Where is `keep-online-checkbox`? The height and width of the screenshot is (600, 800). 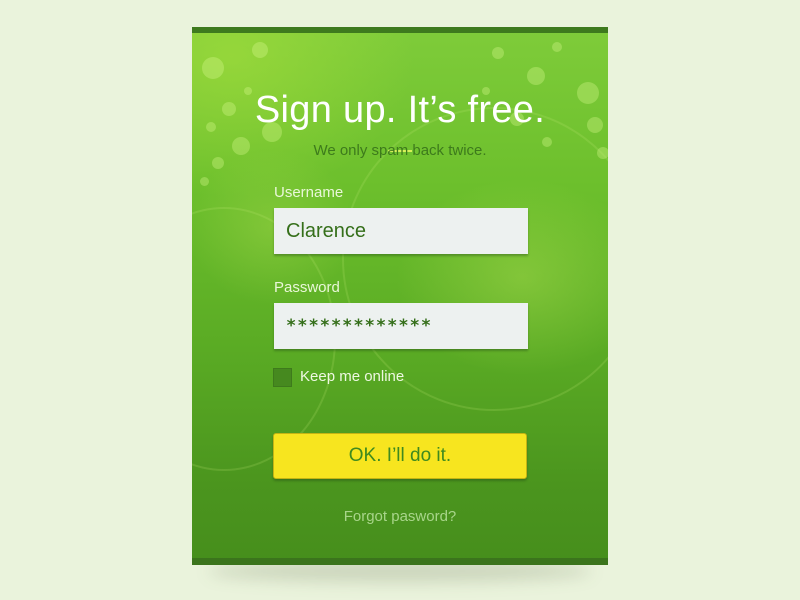 keep-online-checkbox is located at coordinates (282, 377).